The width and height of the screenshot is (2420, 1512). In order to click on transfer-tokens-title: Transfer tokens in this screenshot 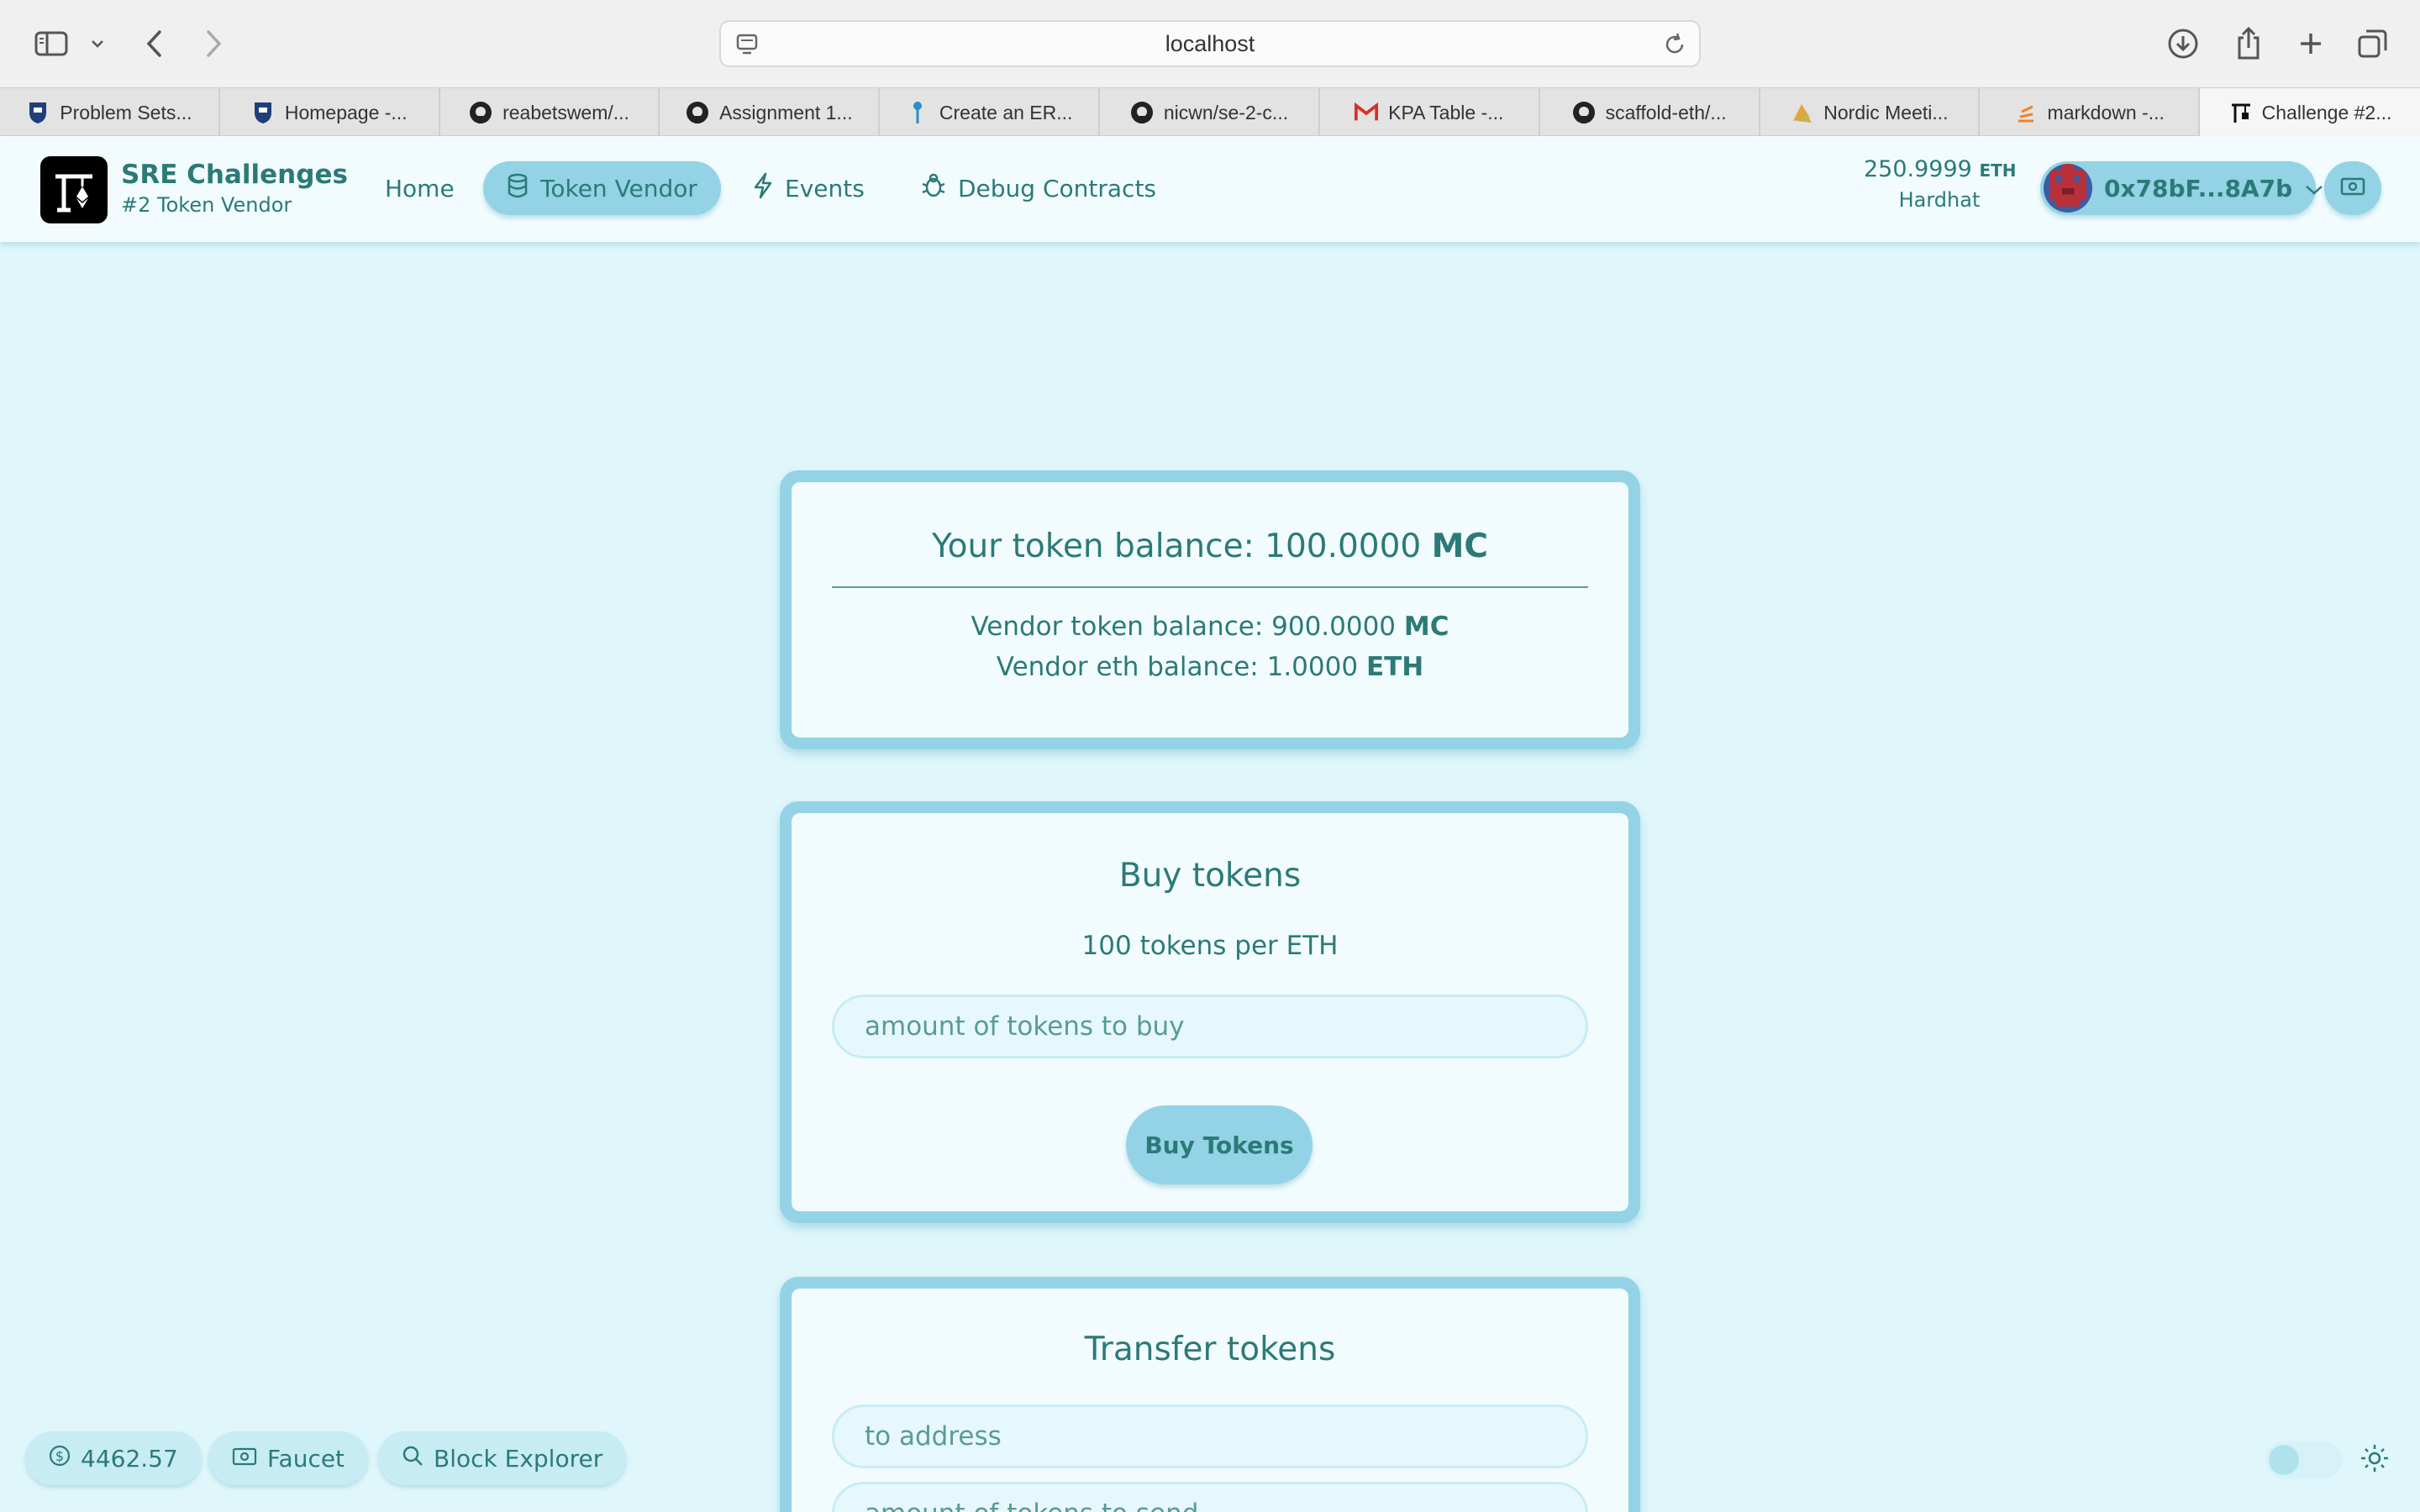, I will do `click(1210, 1349)`.